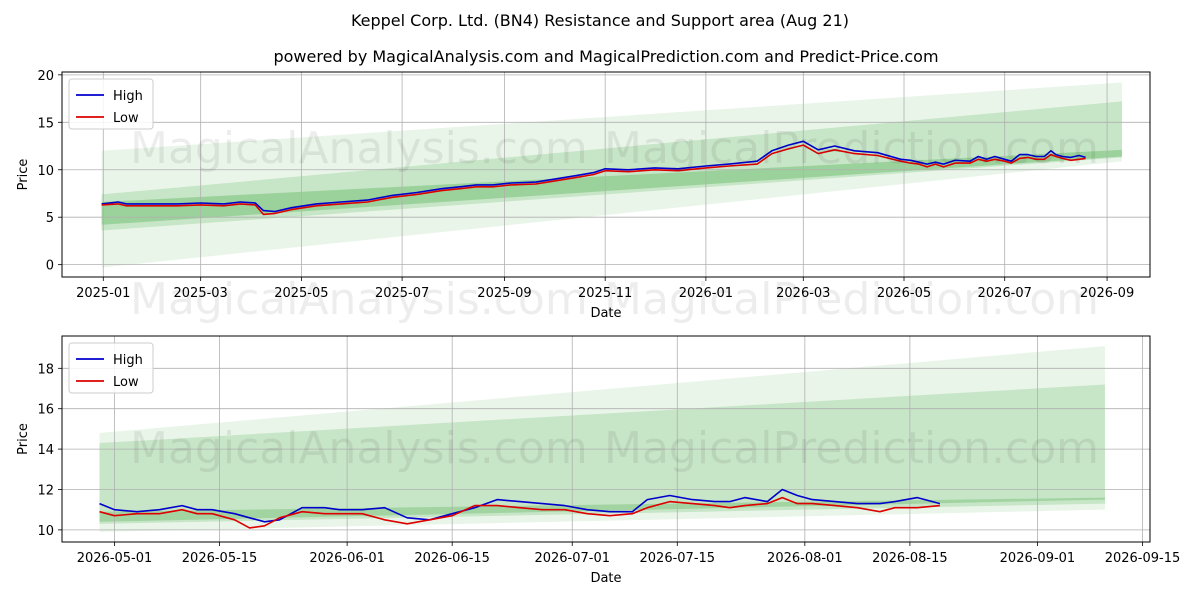 Image resolution: width=1200 pixels, height=600 pixels. Describe the element at coordinates (45, 450) in the screenshot. I see `y-tick-label: 14` at that location.